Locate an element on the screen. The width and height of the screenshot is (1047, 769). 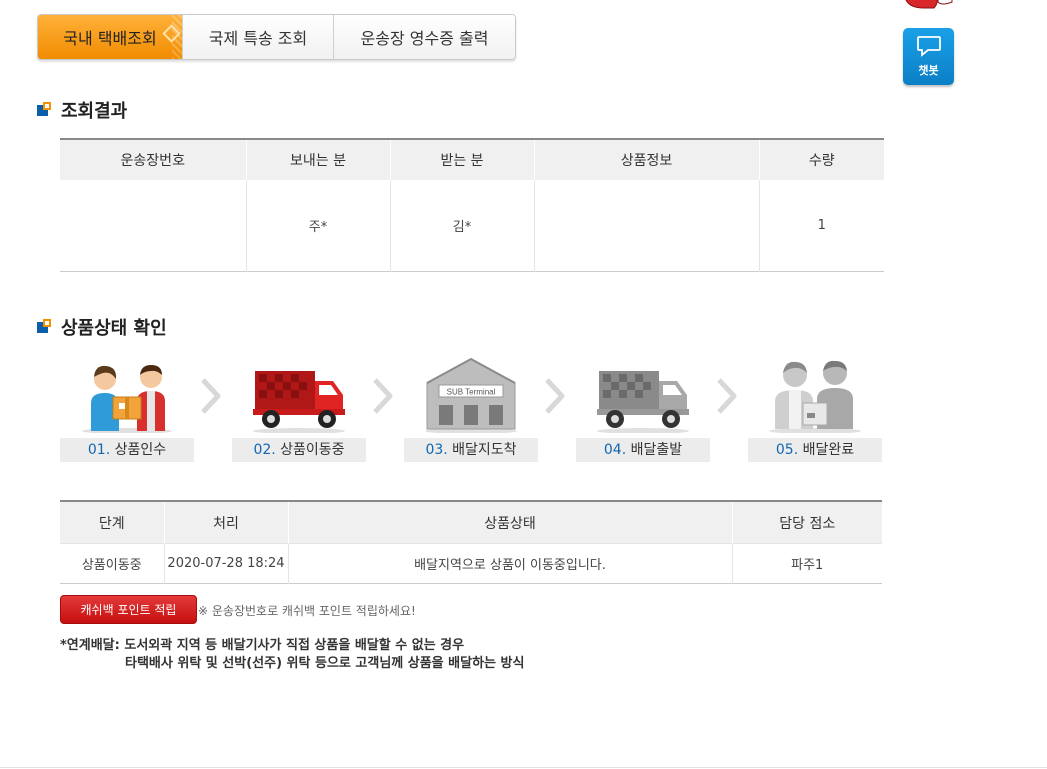
step-in-transit: 02. 상품이동중 is located at coordinates (299, 409).